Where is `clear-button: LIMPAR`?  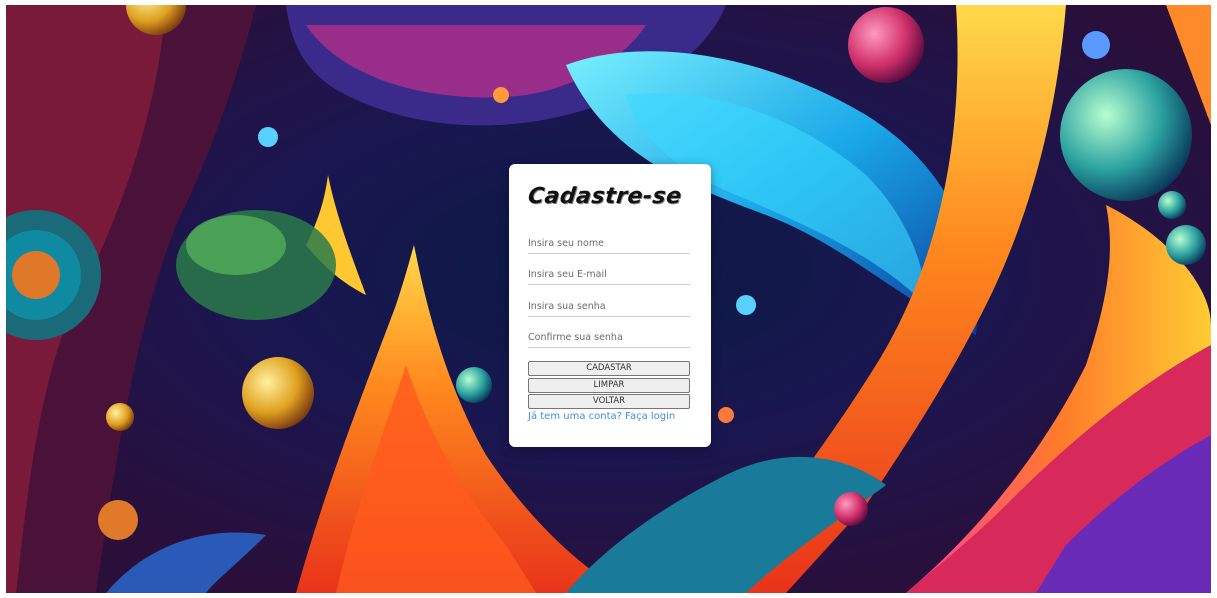 clear-button: LIMPAR is located at coordinates (609, 385).